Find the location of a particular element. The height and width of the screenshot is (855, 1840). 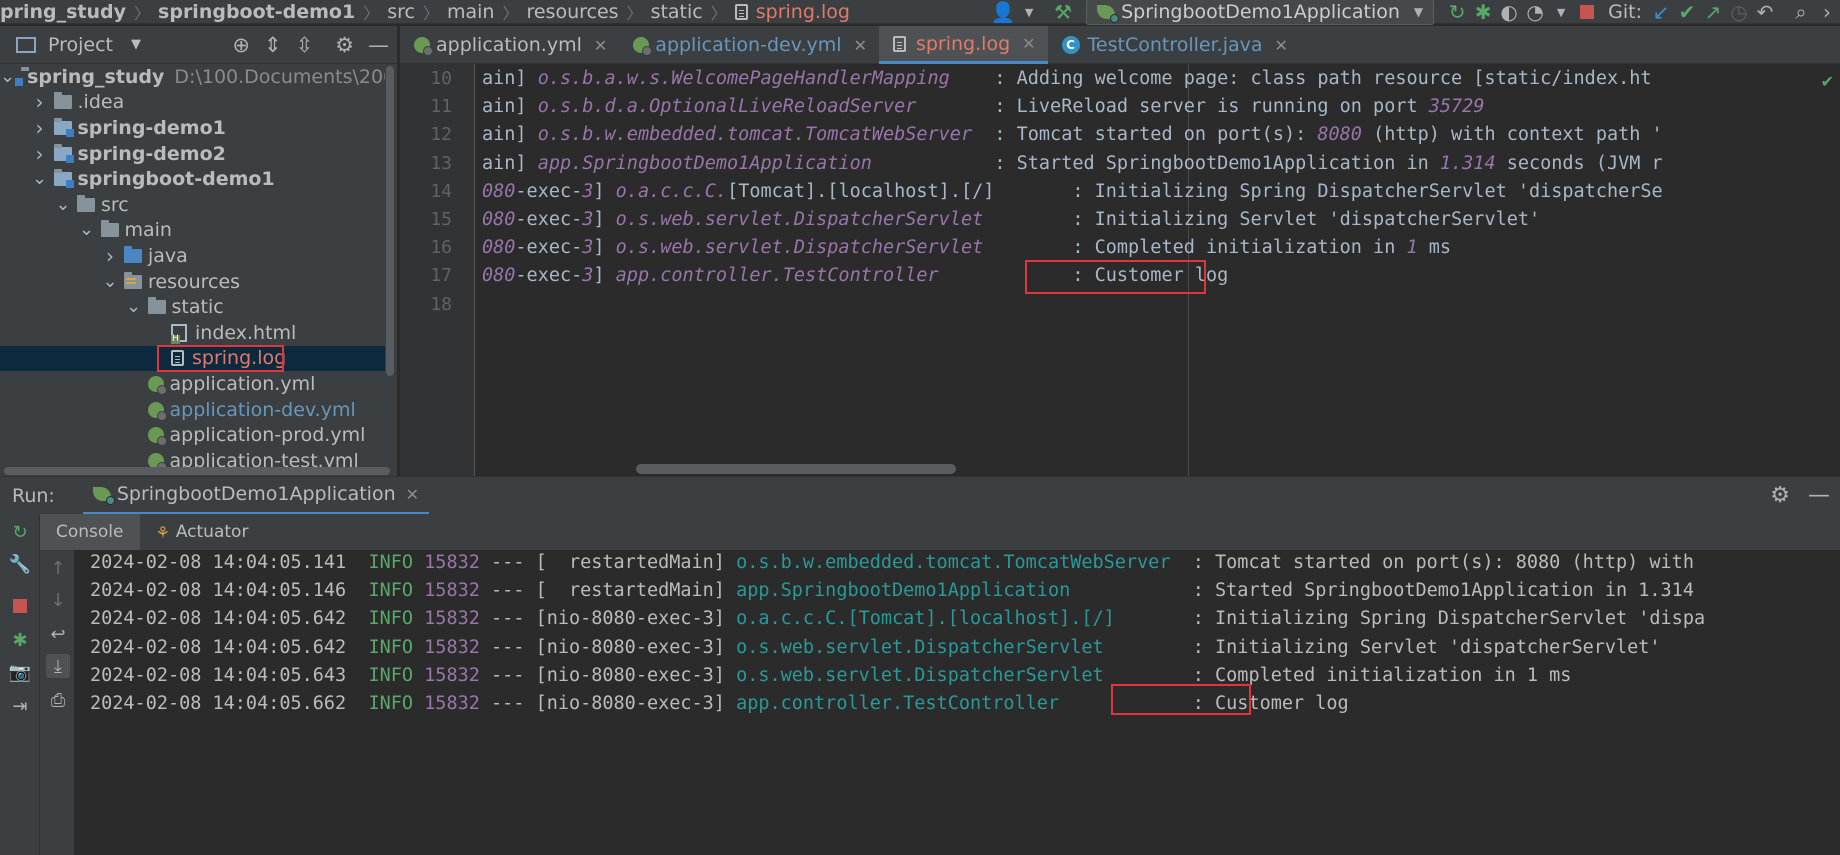

history-icon: ◷ is located at coordinates (1739, 12).